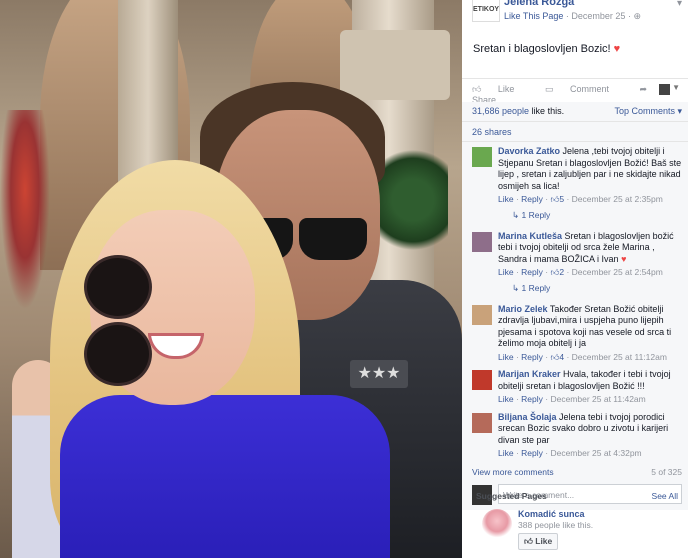 The image size is (688, 558). Describe the element at coordinates (619, 357) in the screenshot. I see `comment-time: December 25 at 11:12am` at that location.